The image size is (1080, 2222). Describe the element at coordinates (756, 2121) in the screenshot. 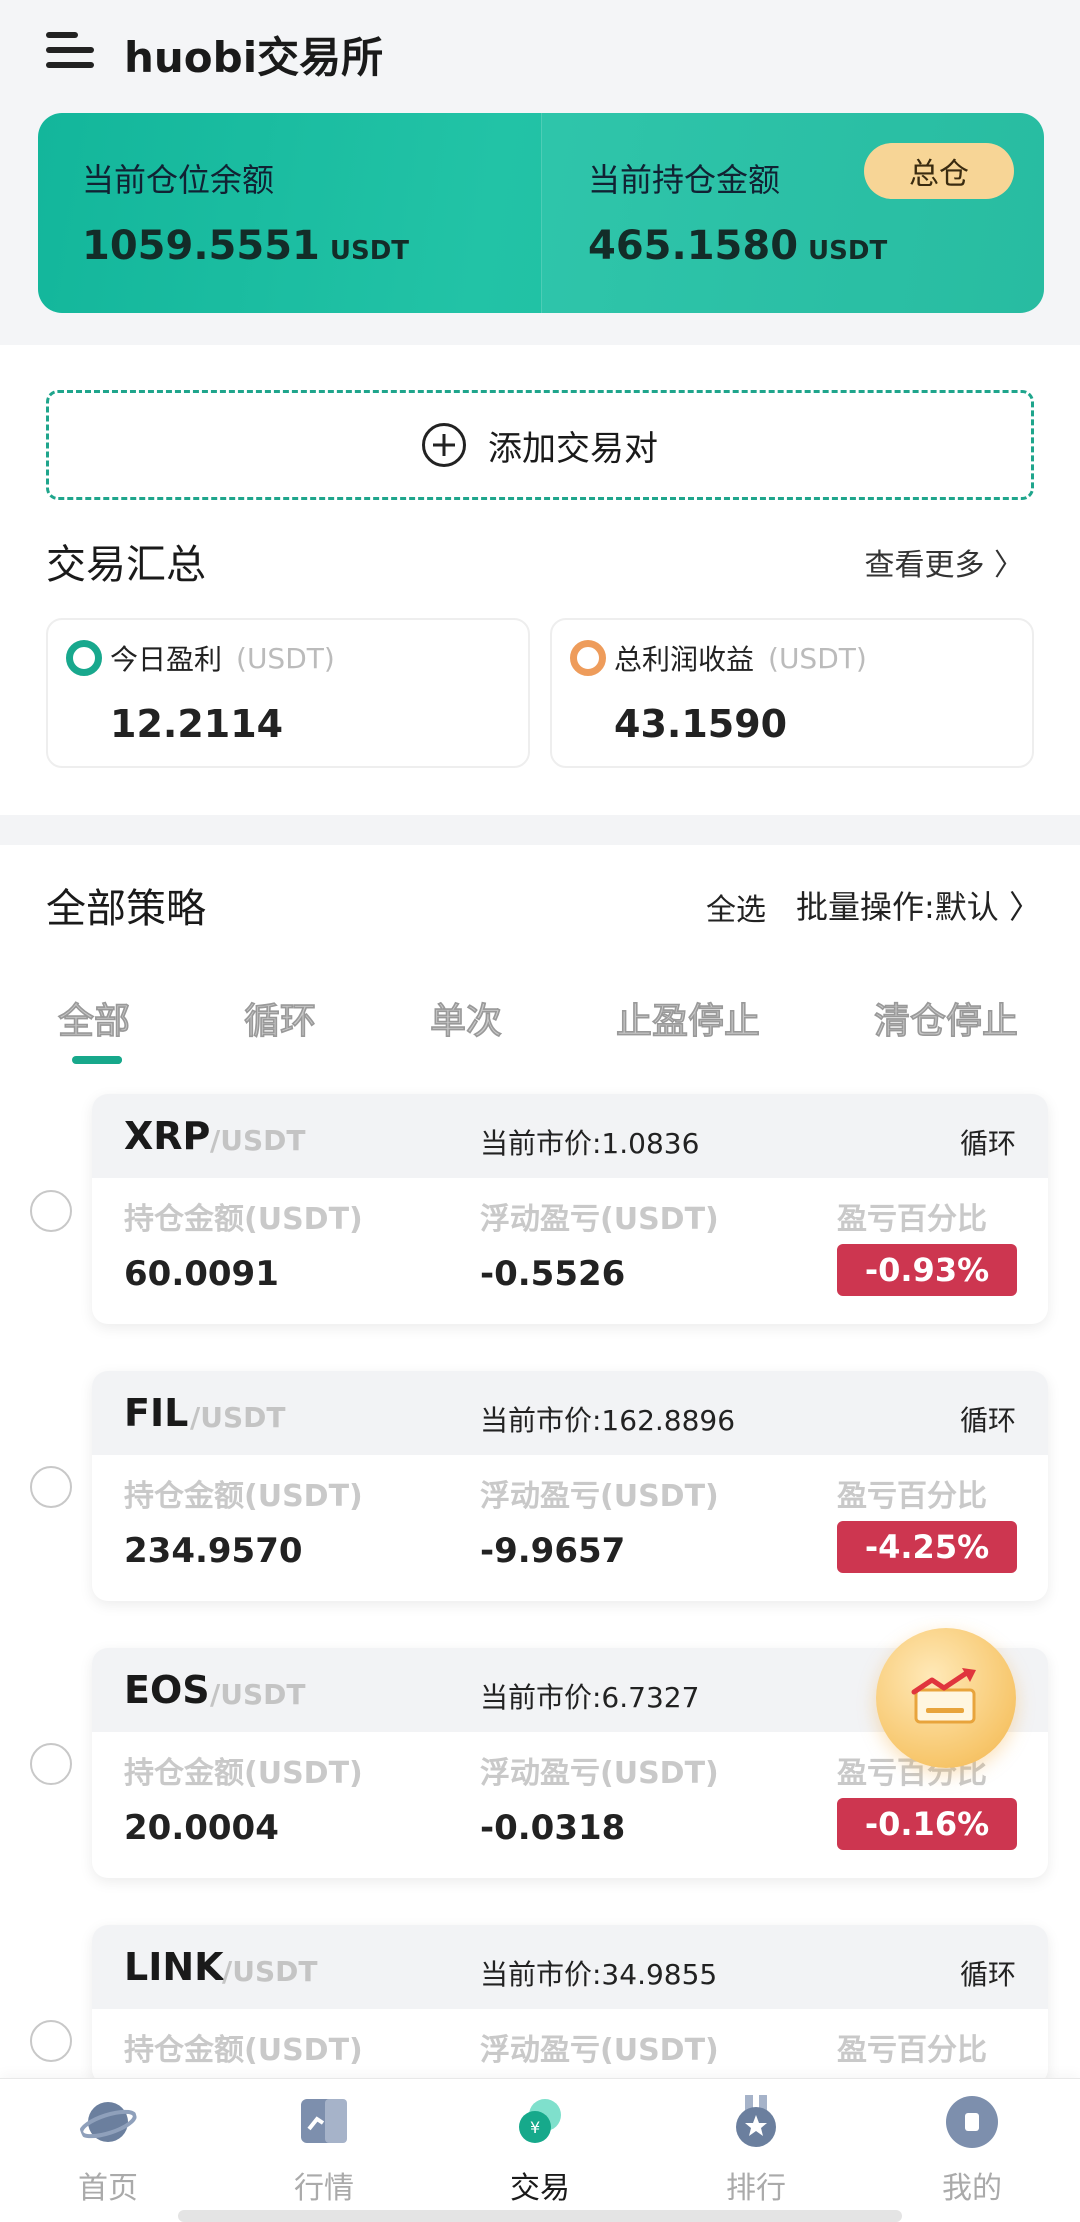

I see `medal-icon` at that location.